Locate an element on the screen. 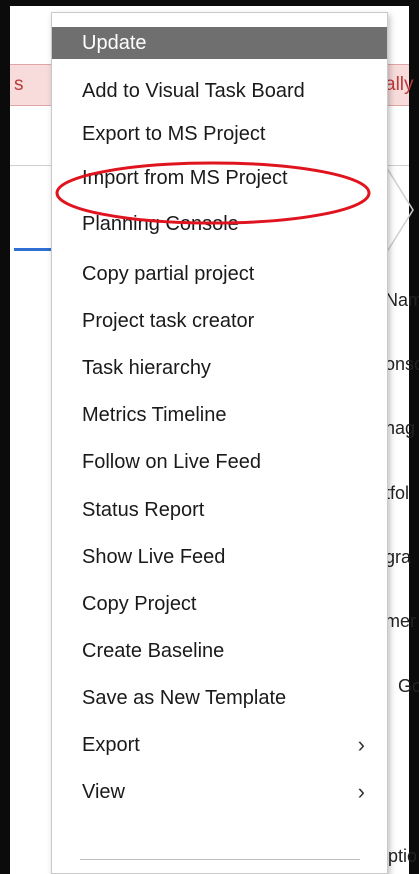  field-label-department: mer is located at coordinates (400, 621).